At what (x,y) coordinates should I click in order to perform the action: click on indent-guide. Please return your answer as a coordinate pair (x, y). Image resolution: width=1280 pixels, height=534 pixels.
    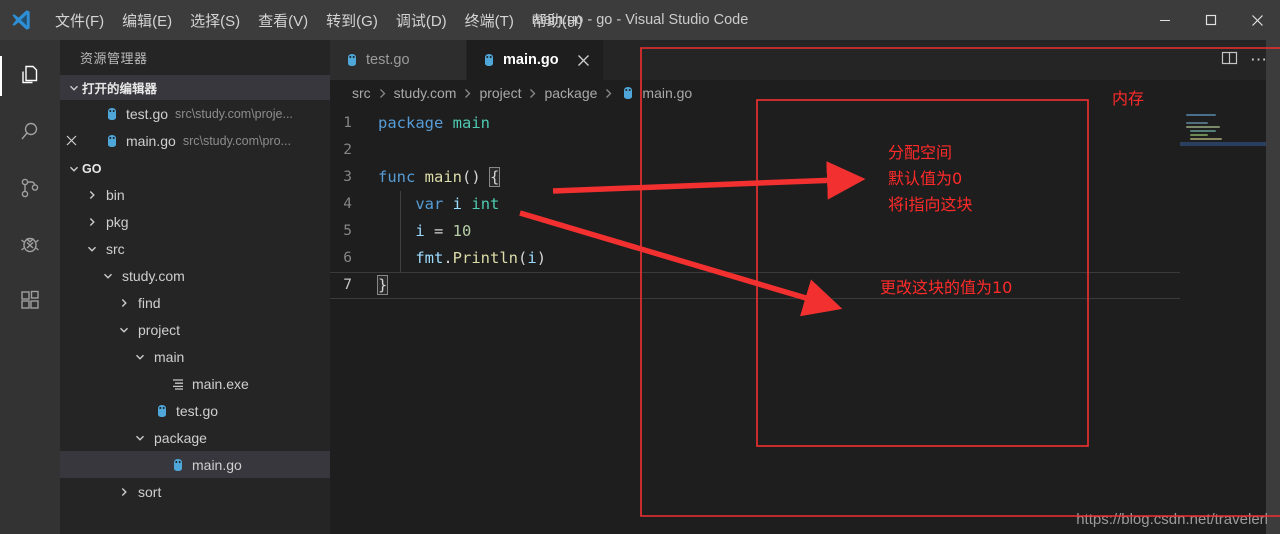
    Looking at the image, I should click on (400, 204).